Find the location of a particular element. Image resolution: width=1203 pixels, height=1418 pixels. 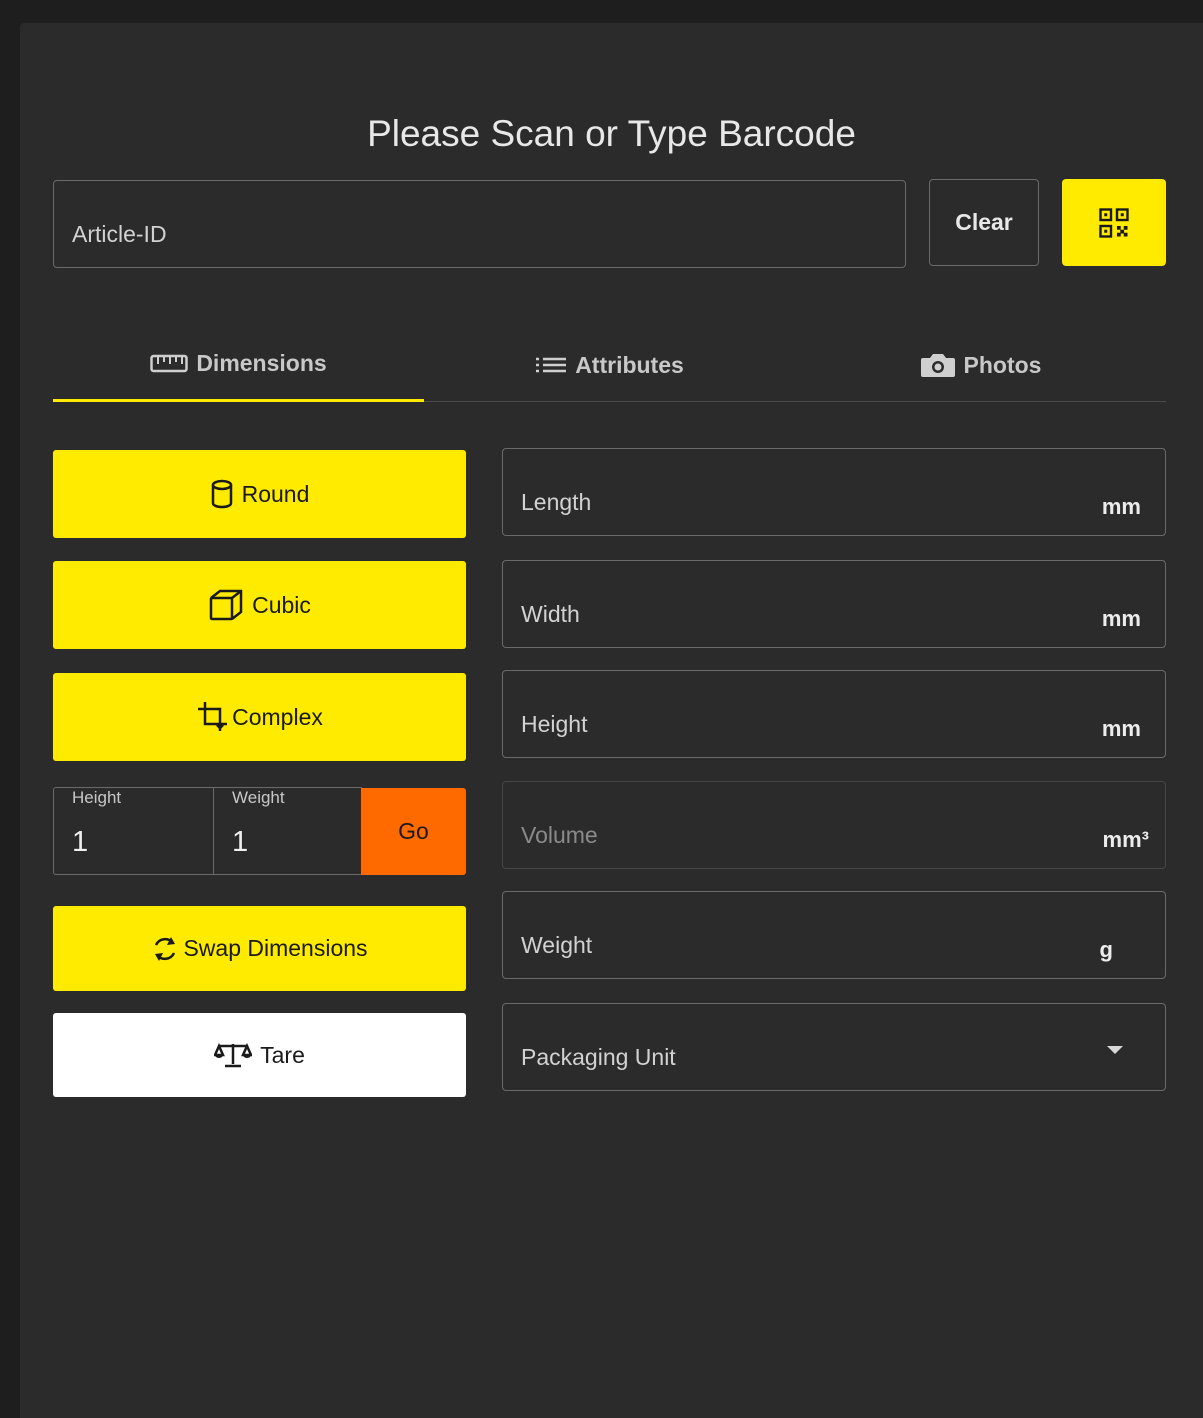

go-button: Go is located at coordinates (413, 831).